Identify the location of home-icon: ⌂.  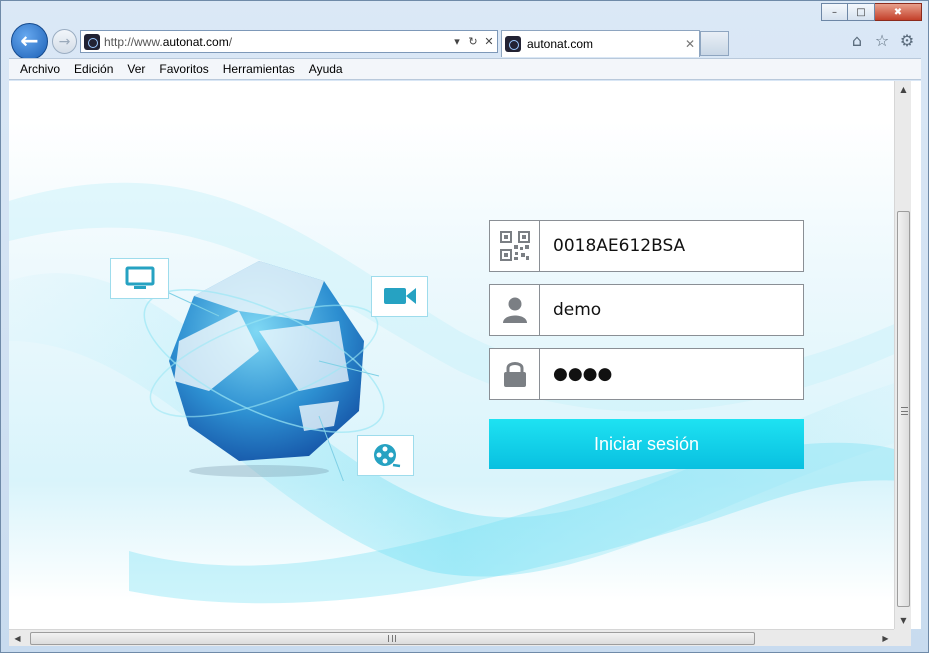
(857, 41).